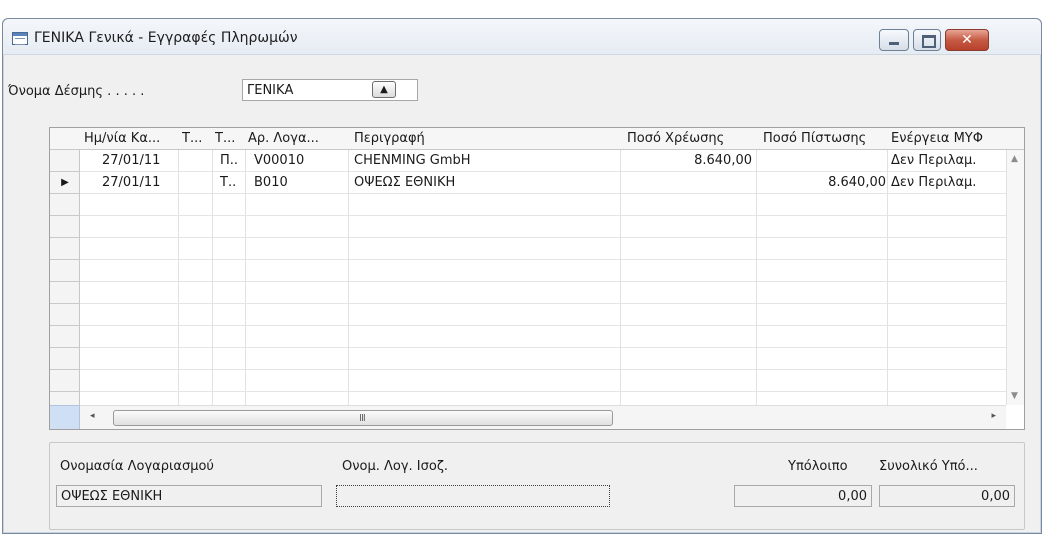 The height and width of the screenshot is (534, 1044). I want to click on scroll-down-icon: ▼, so click(1014, 396).